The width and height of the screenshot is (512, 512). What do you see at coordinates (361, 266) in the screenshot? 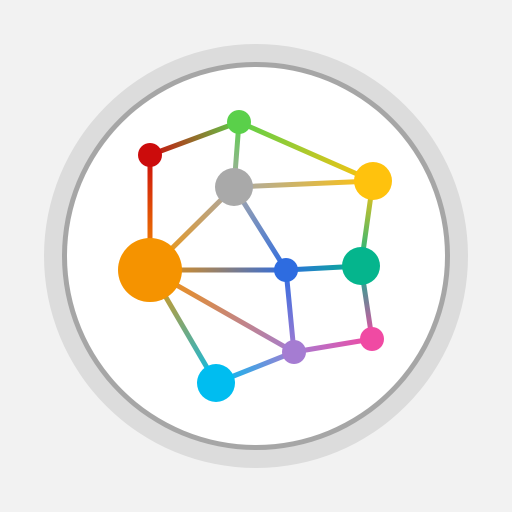
I see `node-teal` at bounding box center [361, 266].